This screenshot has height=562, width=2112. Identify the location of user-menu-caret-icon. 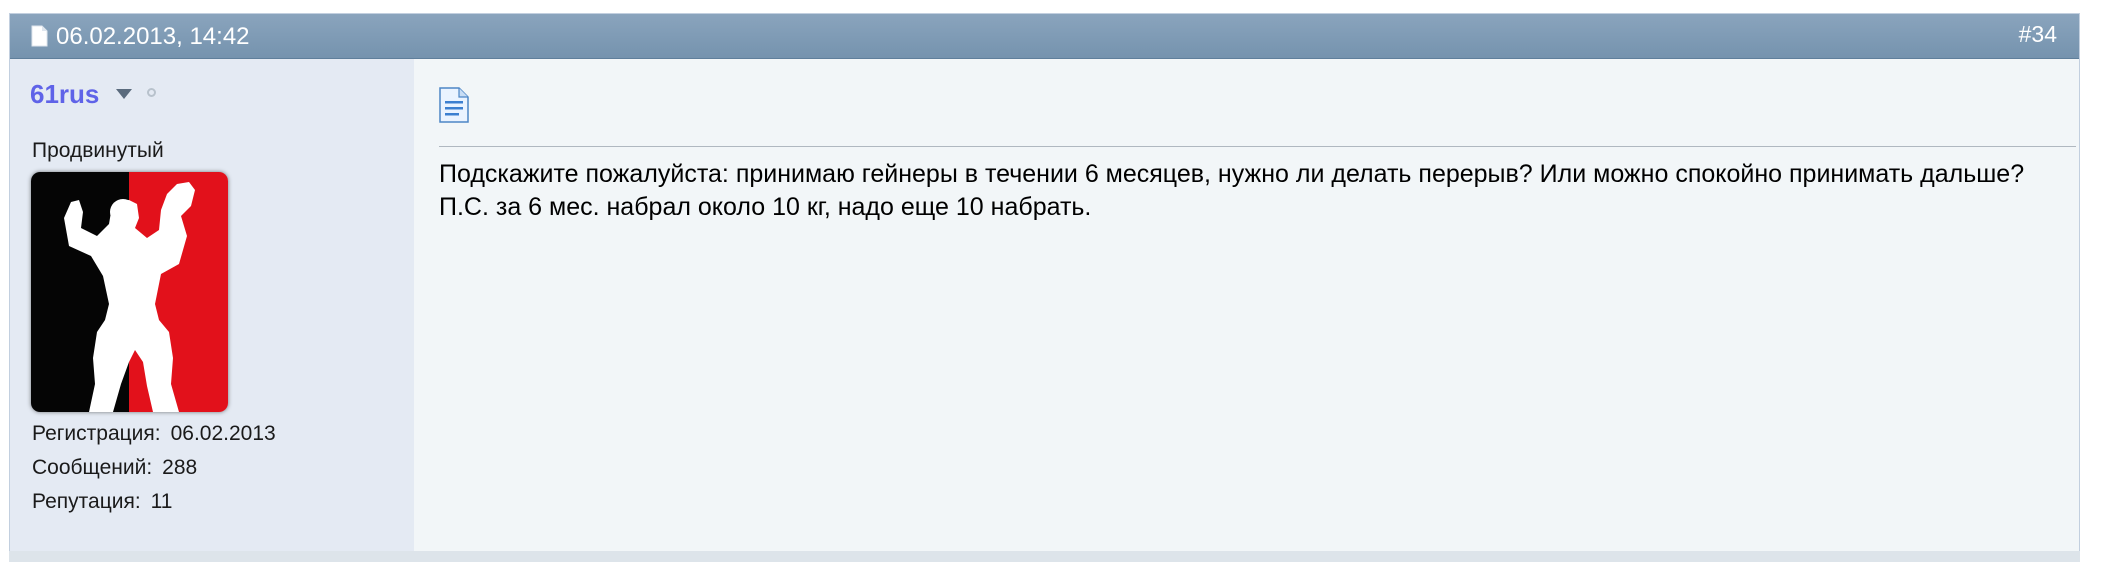
(124, 94).